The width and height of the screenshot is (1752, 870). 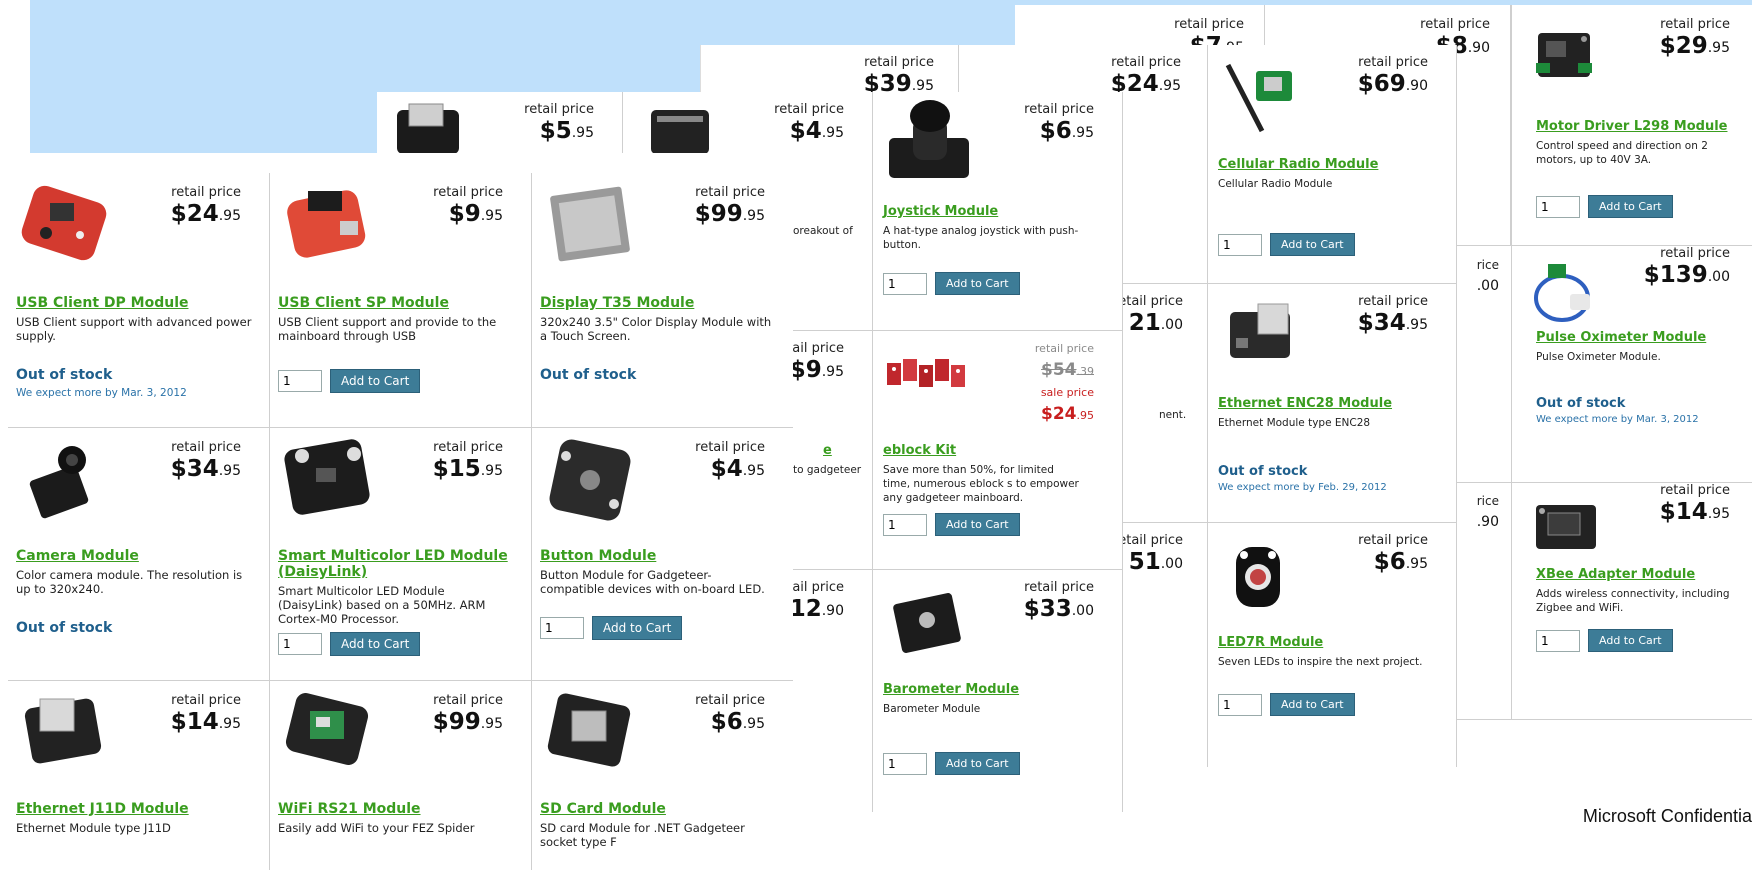 What do you see at coordinates (589, 730) in the screenshot?
I see `sd-card-image` at bounding box center [589, 730].